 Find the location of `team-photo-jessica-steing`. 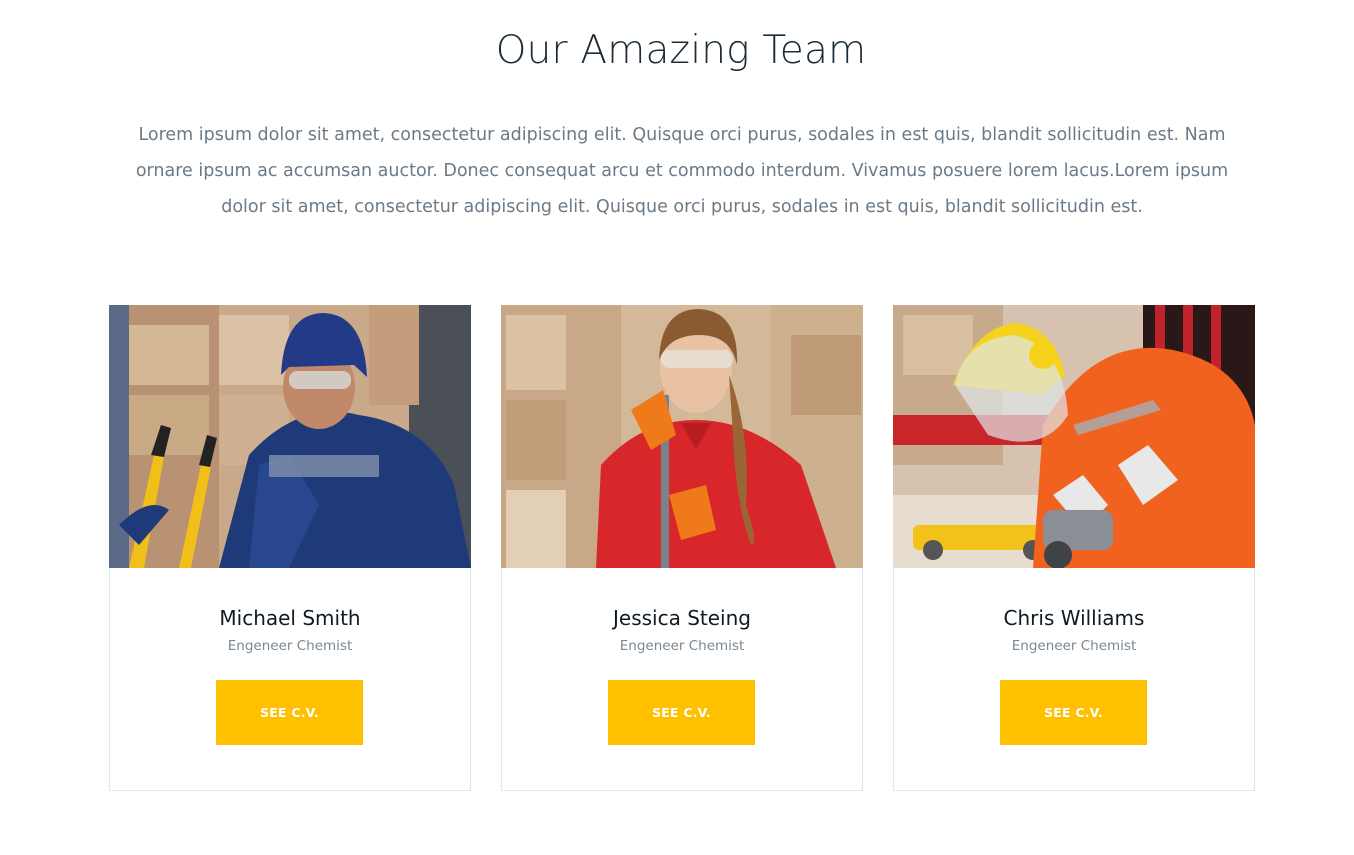

team-photo-jessica-steing is located at coordinates (682, 436).